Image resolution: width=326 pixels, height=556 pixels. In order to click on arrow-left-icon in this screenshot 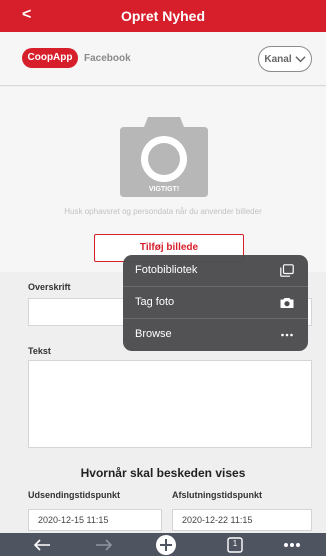, I will do `click(41, 545)`.